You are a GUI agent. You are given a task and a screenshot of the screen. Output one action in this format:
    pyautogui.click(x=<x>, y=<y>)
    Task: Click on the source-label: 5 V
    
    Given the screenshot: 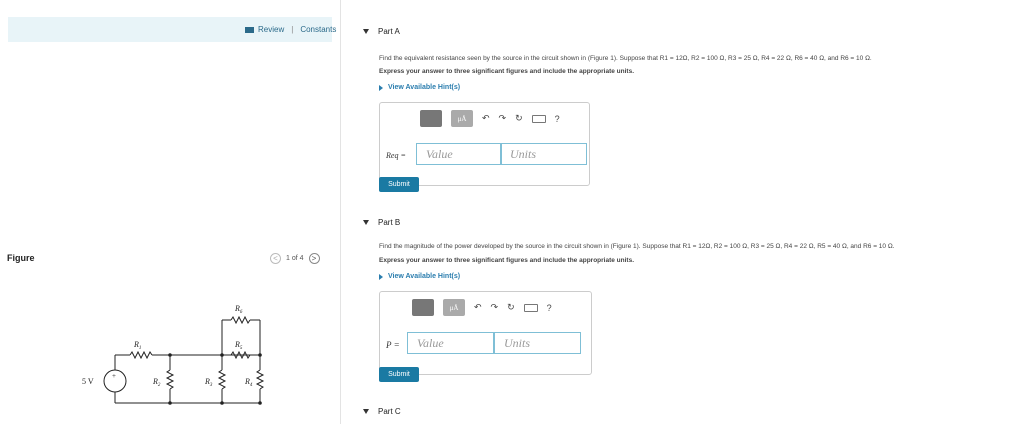 What is the action you would take?
    pyautogui.click(x=88, y=381)
    